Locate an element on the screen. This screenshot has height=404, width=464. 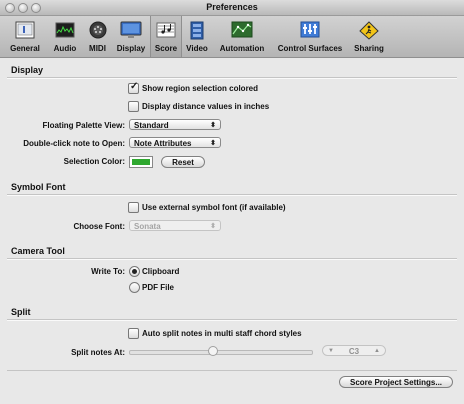
reset-color-button: Reset is located at coordinates (183, 162).